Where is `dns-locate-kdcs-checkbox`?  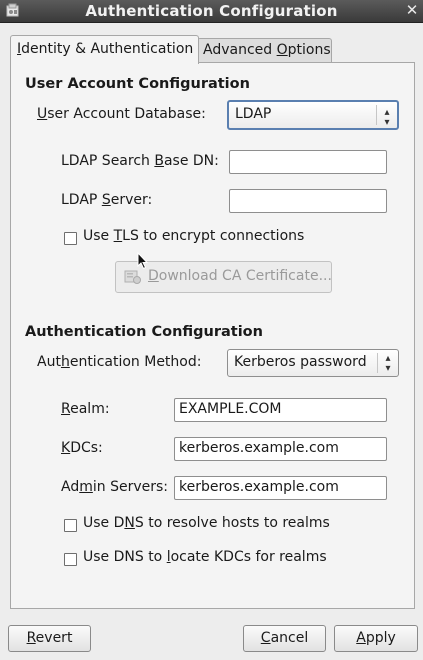 dns-locate-kdcs-checkbox is located at coordinates (70, 559).